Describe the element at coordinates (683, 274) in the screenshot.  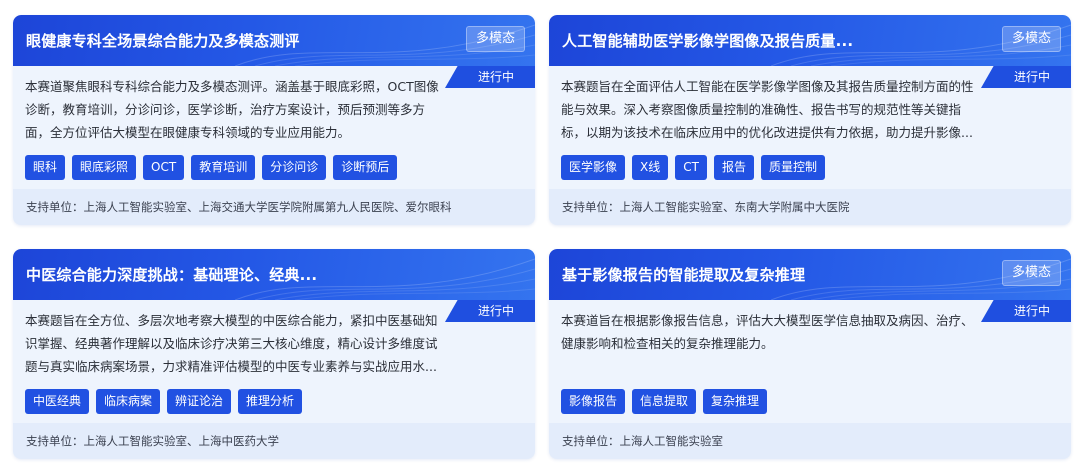
I see `card-title: 基于影像报告的智能提取及复杂推理` at that location.